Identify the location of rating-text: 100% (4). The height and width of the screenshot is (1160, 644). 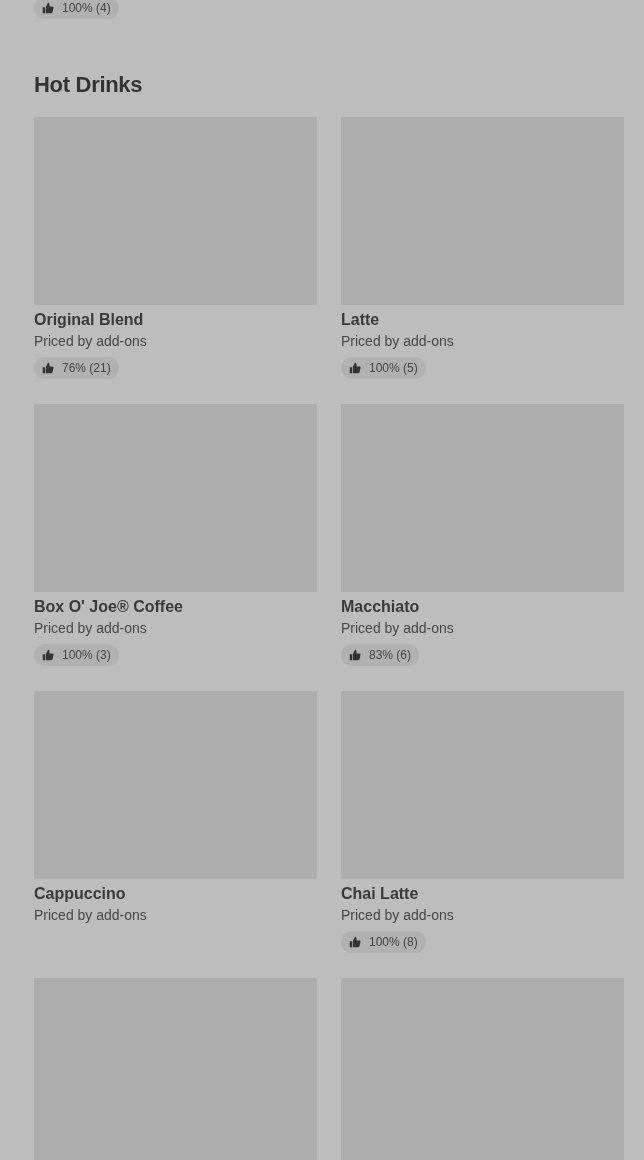
(86, 8).